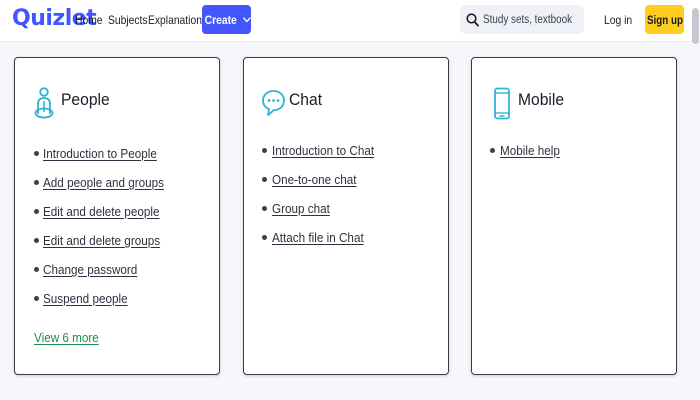 This screenshot has height=400, width=700. I want to click on search-input, so click(528, 19).